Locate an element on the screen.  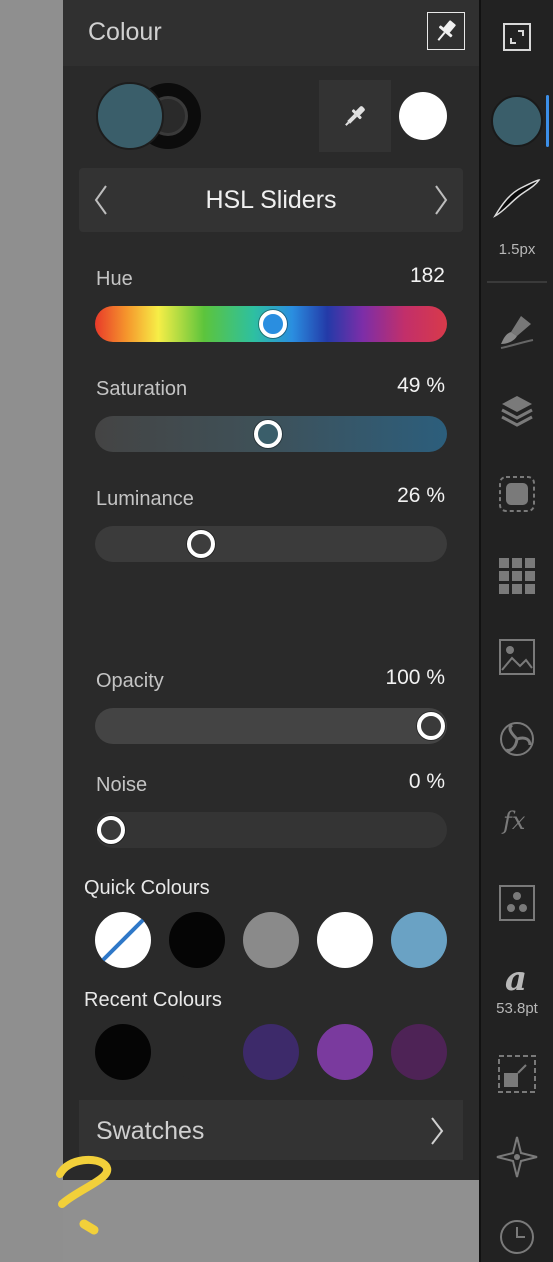
image-studio-button is located at coordinates (517, 657).